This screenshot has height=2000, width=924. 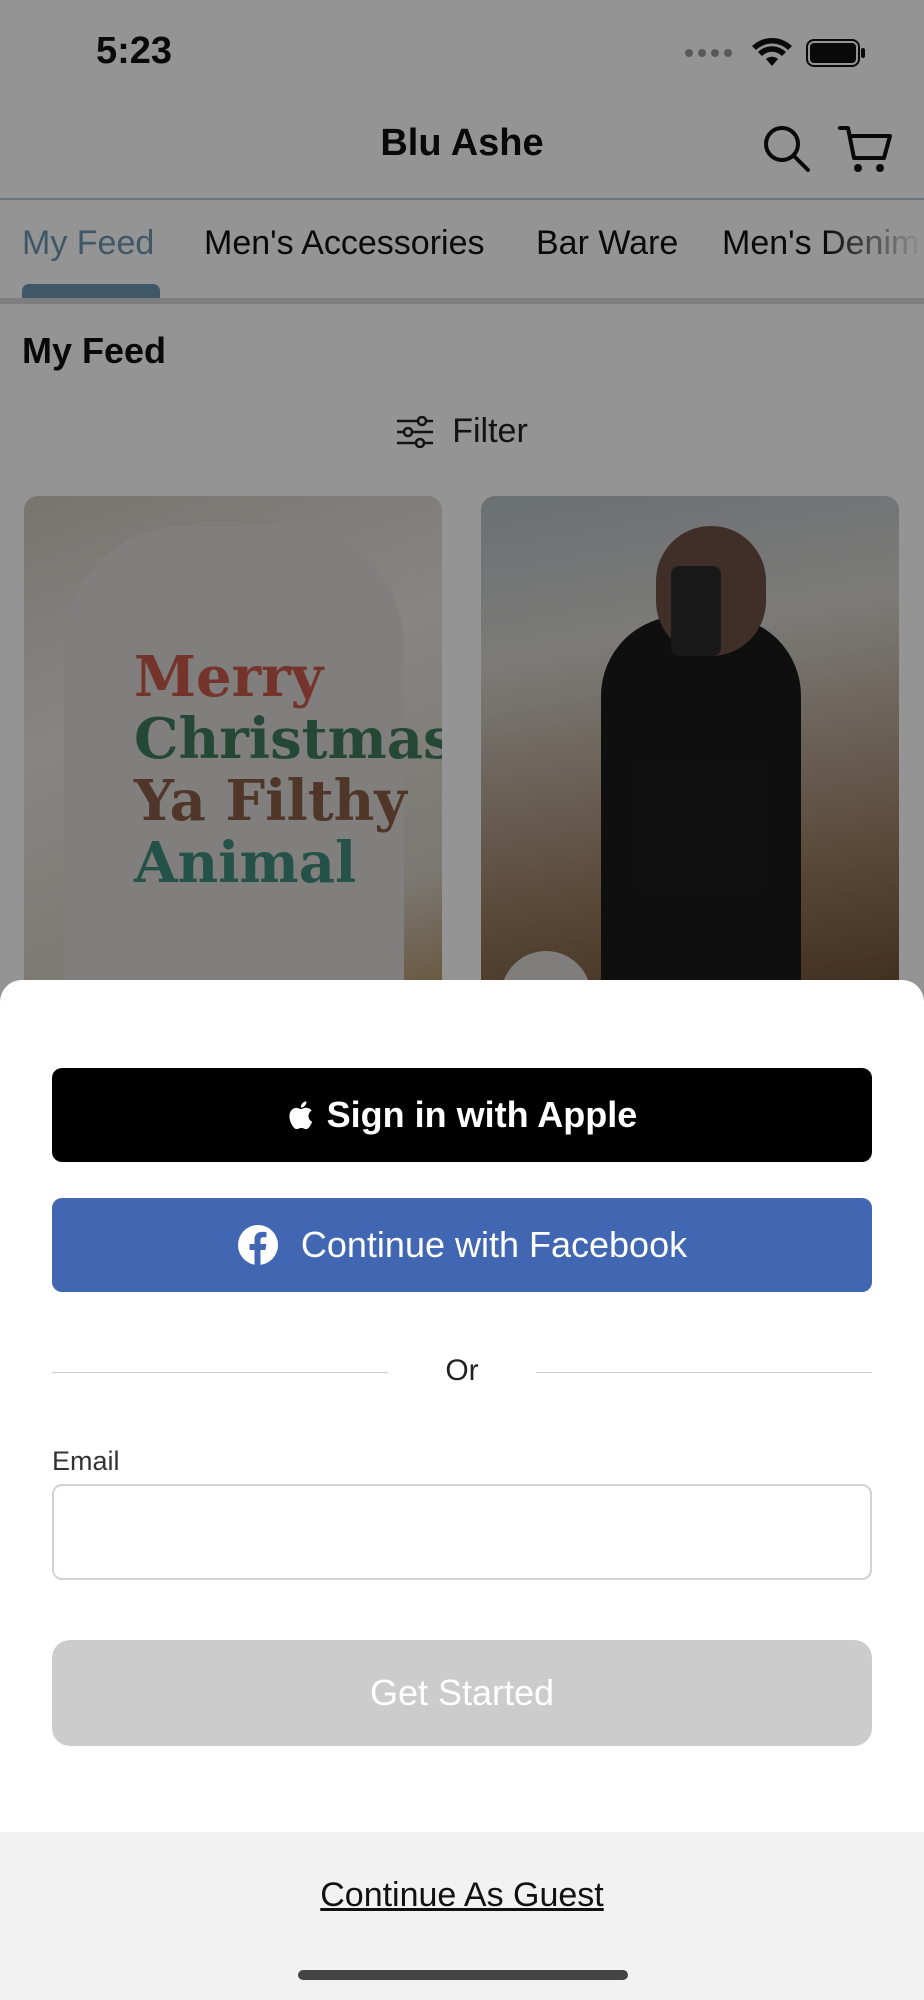 What do you see at coordinates (704, 1372) in the screenshot?
I see `divider-line` at bounding box center [704, 1372].